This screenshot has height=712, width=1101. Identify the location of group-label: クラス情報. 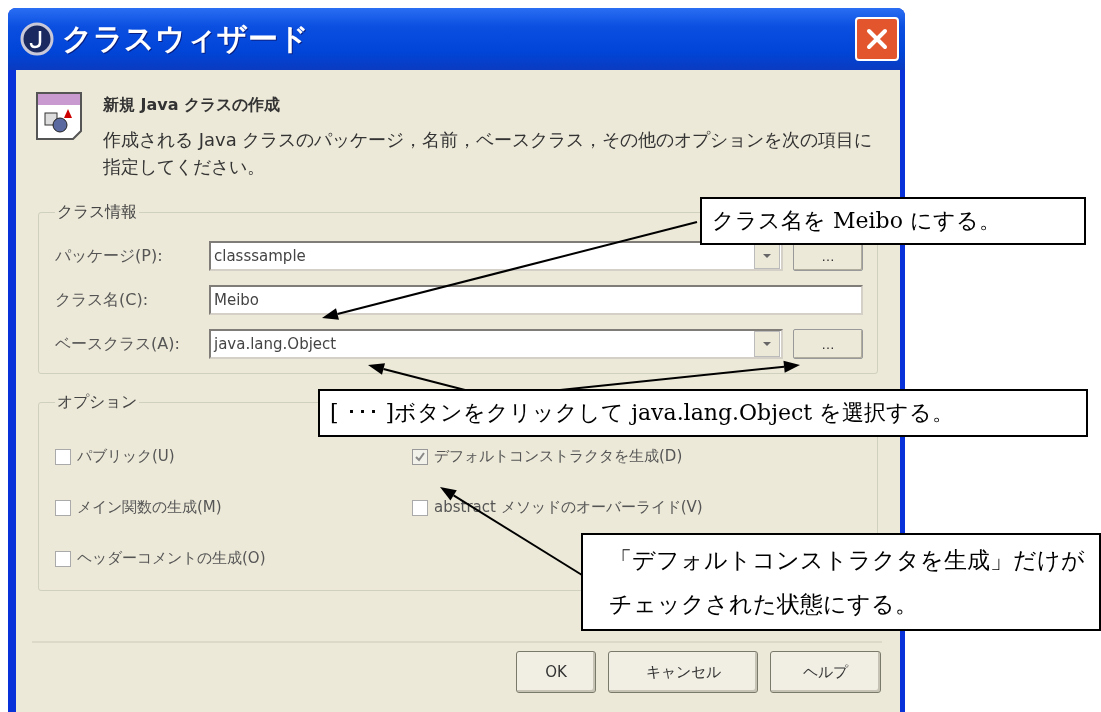
(97, 212).